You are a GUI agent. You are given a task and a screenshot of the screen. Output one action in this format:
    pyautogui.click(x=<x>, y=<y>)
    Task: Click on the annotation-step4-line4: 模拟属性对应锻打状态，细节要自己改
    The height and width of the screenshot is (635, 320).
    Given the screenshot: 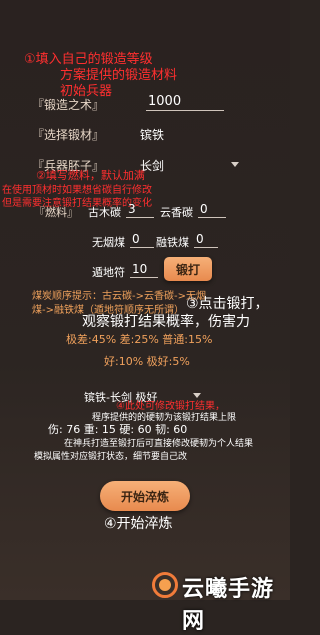 What is the action you would take?
    pyautogui.click(x=111, y=457)
    